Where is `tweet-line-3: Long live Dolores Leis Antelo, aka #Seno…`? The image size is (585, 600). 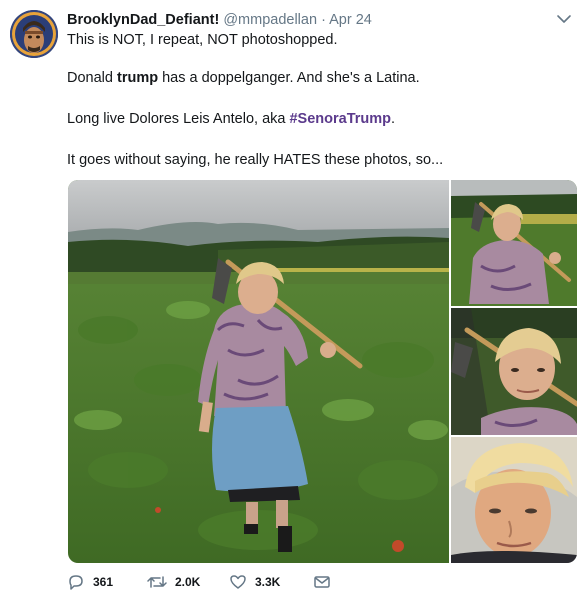
tweet-line-3: Long live Dolores Leis Antelo, aka #Seno… is located at coordinates (231, 119).